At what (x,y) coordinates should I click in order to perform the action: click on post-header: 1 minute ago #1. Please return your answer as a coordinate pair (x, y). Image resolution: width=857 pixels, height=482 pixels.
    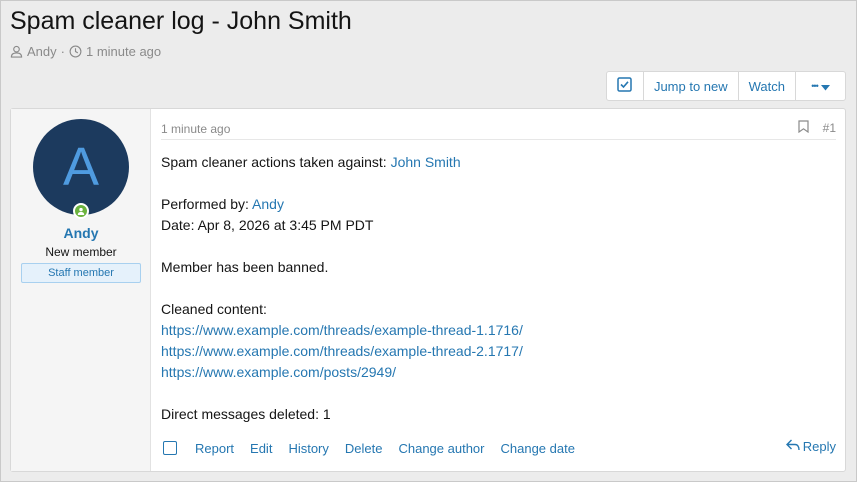
    Looking at the image, I should click on (498, 130).